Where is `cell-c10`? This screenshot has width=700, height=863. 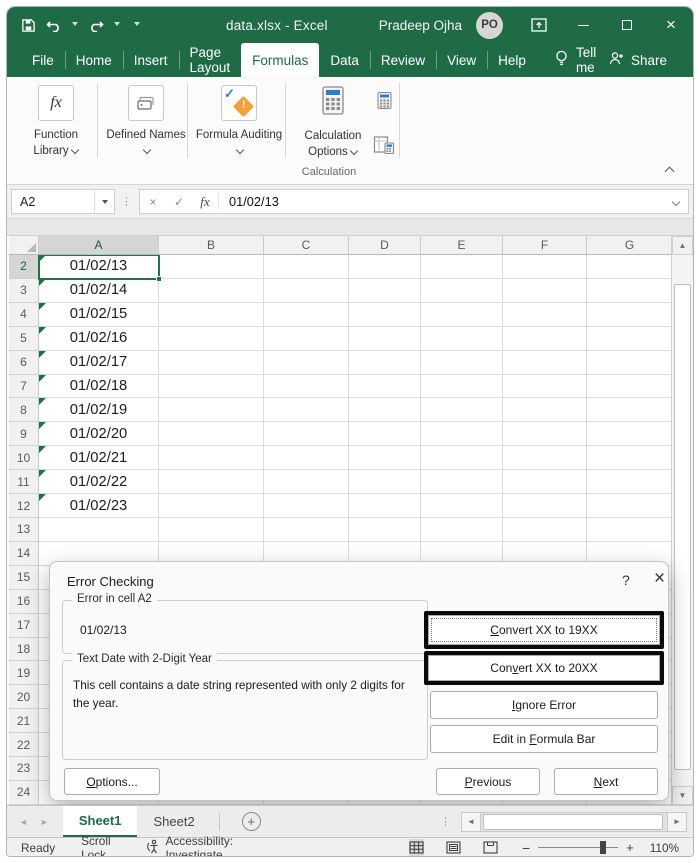
cell-c10 is located at coordinates (306, 458).